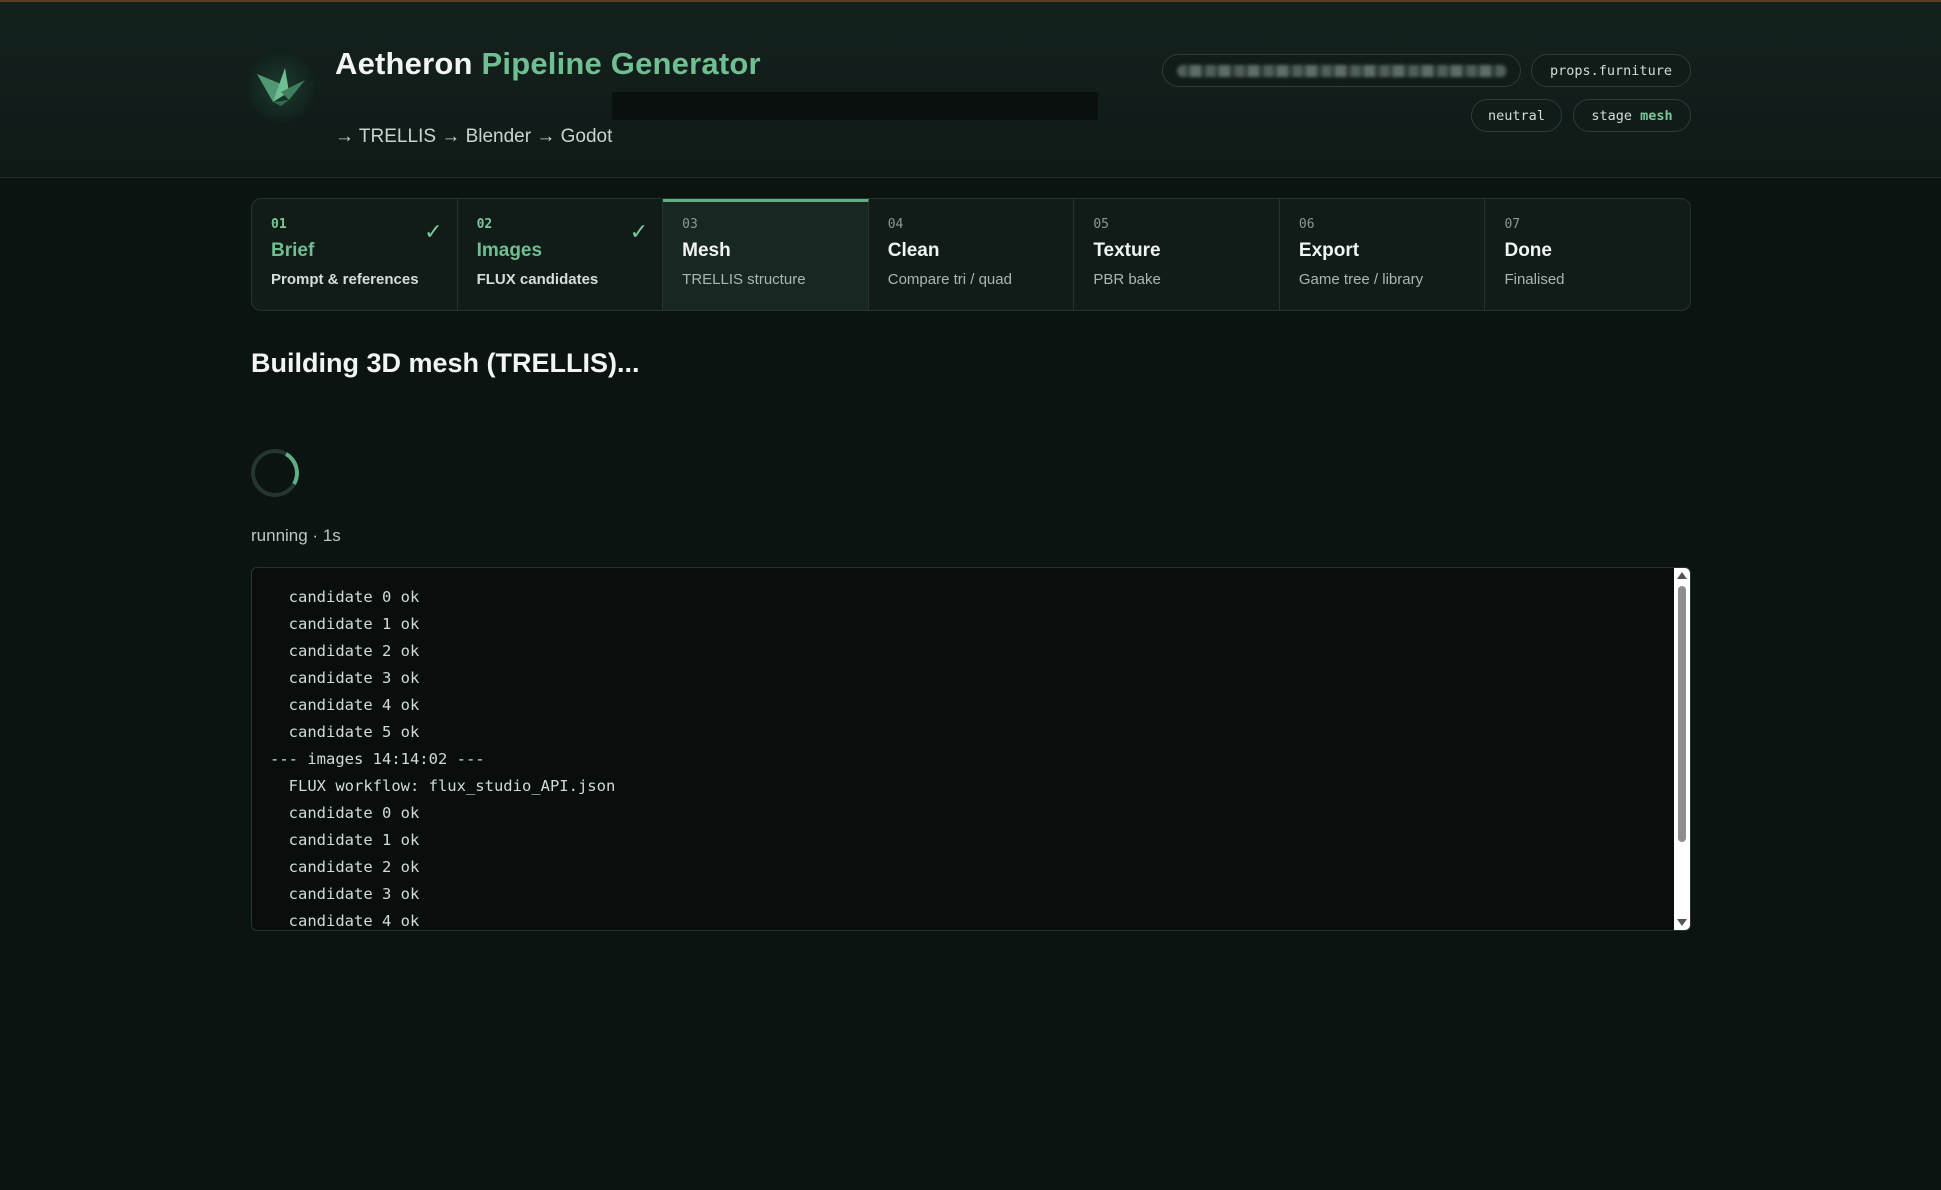  I want to click on pipeline-subtitle: → TRELLIS → Blender → Godot, so click(474, 136).